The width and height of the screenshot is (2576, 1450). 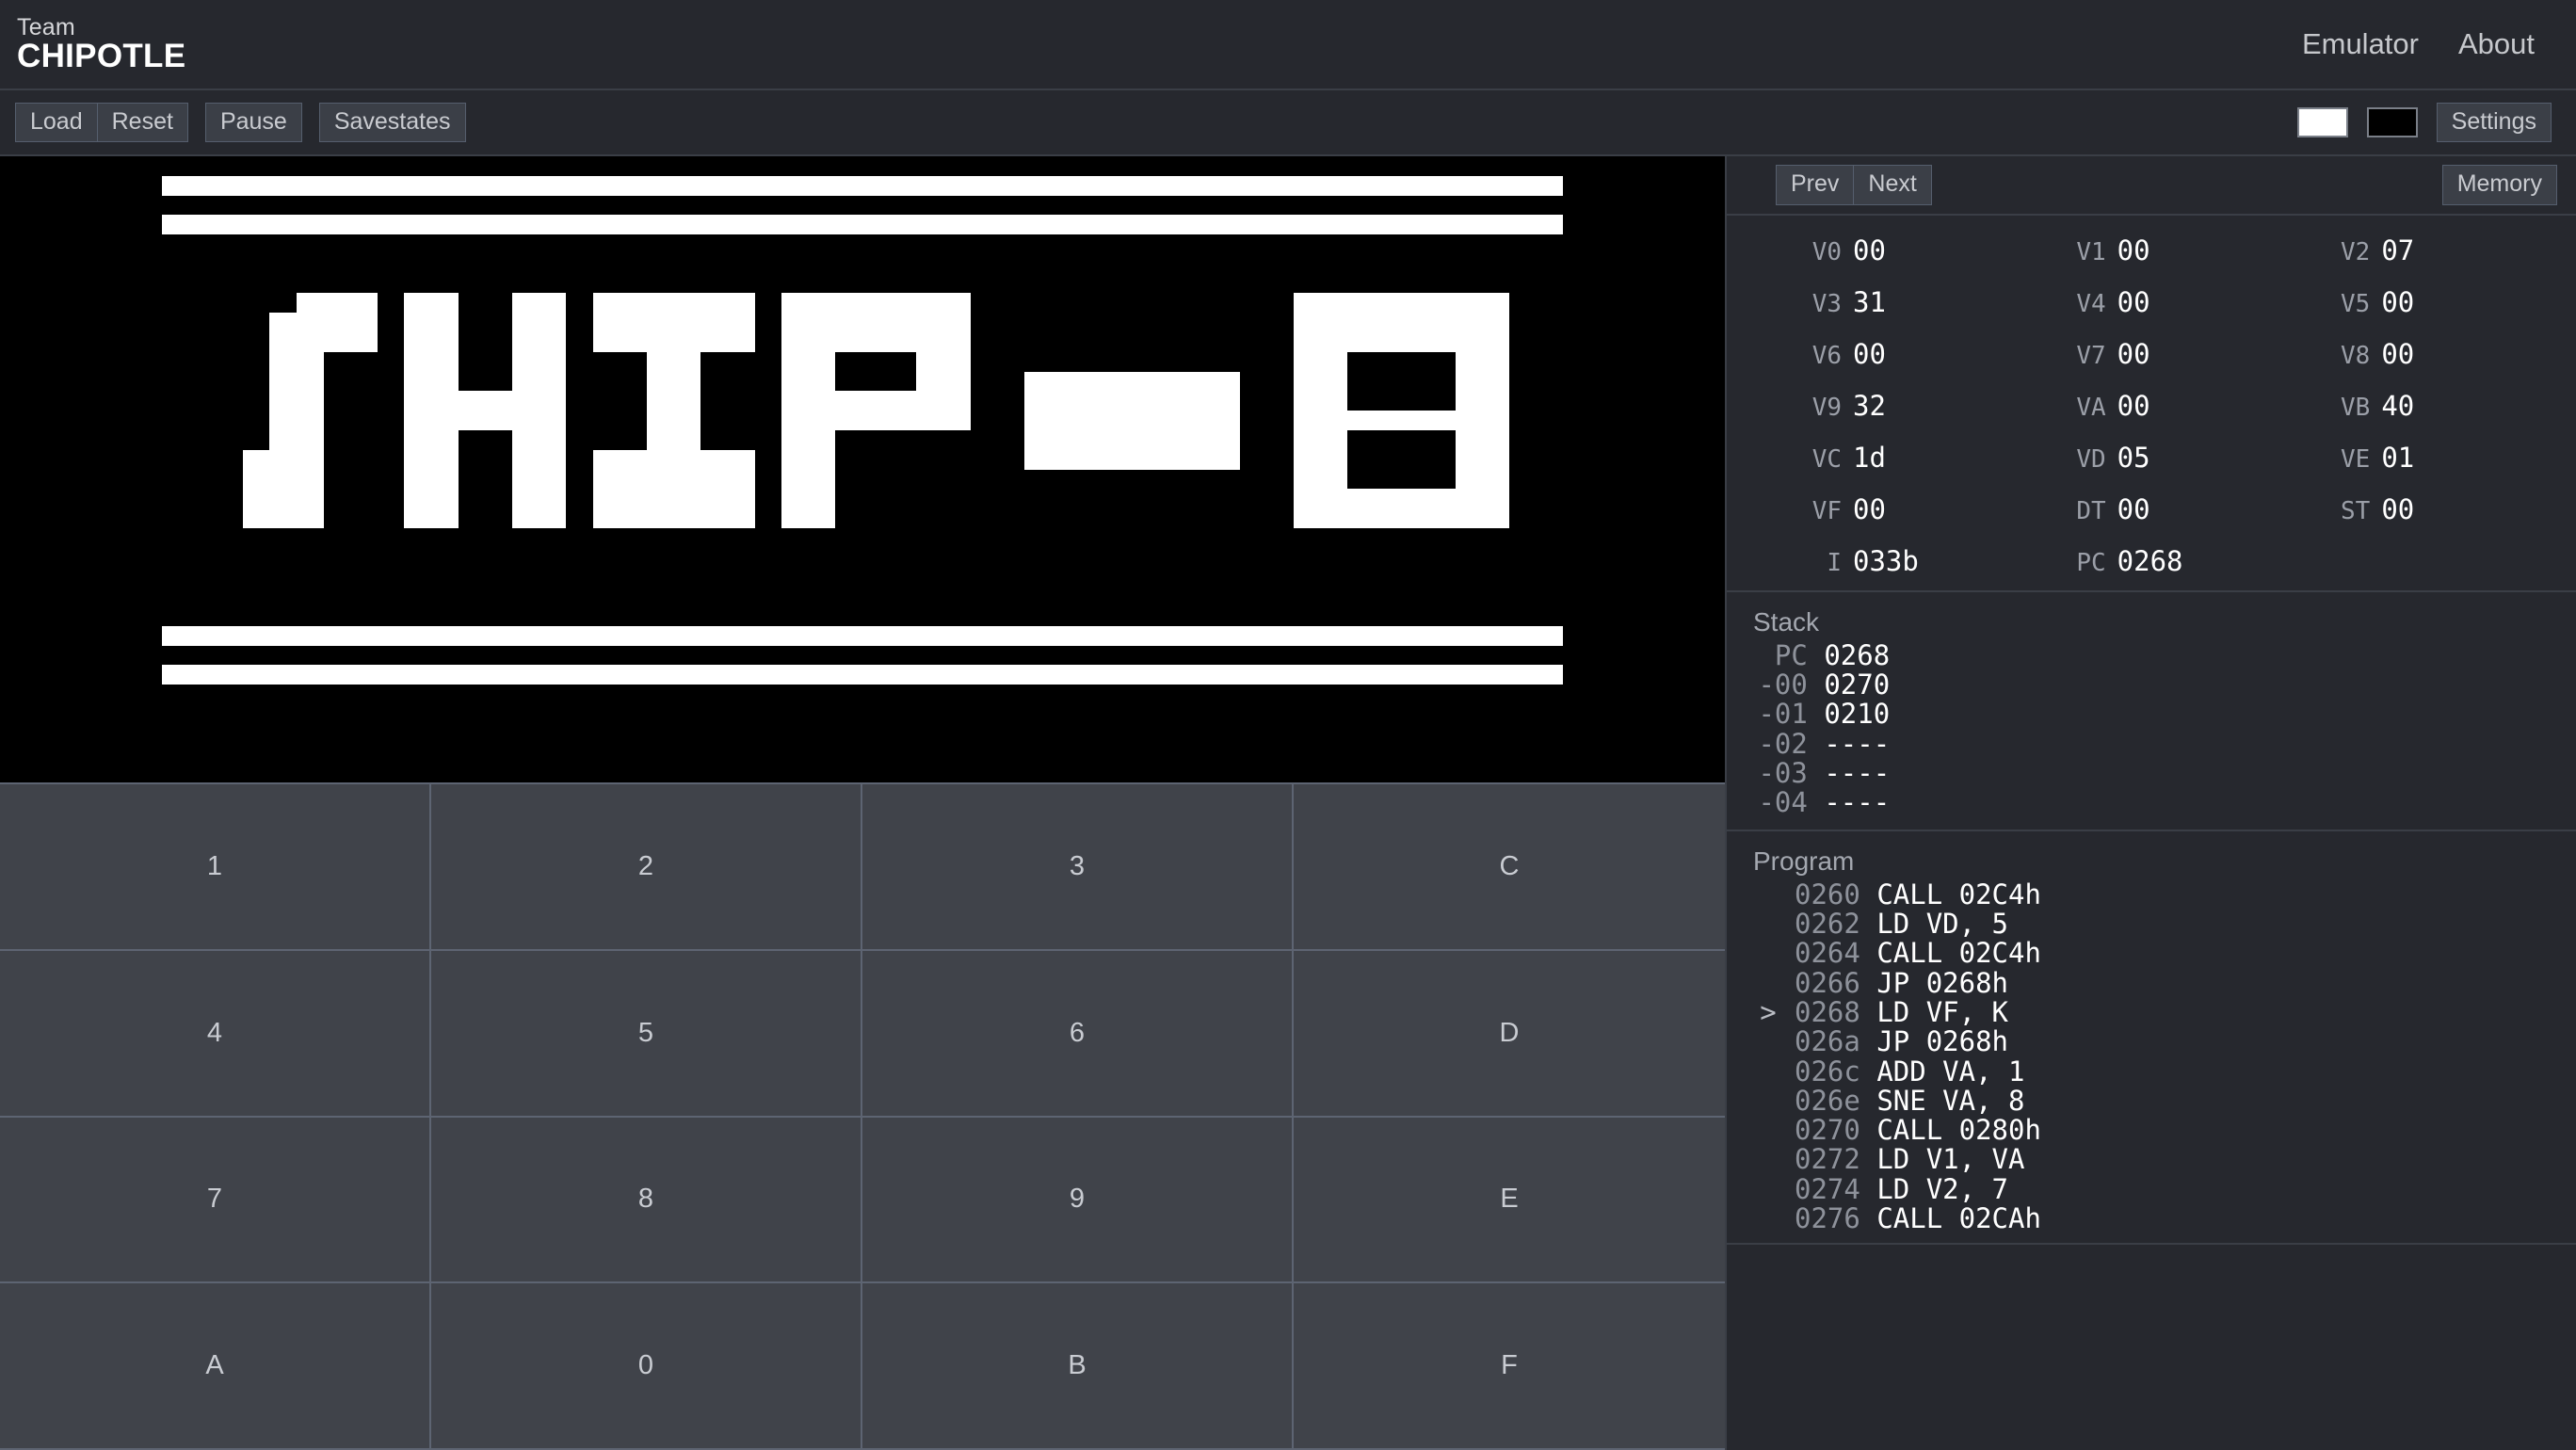 I want to click on keypad-key-c: C, so click(x=1509, y=867).